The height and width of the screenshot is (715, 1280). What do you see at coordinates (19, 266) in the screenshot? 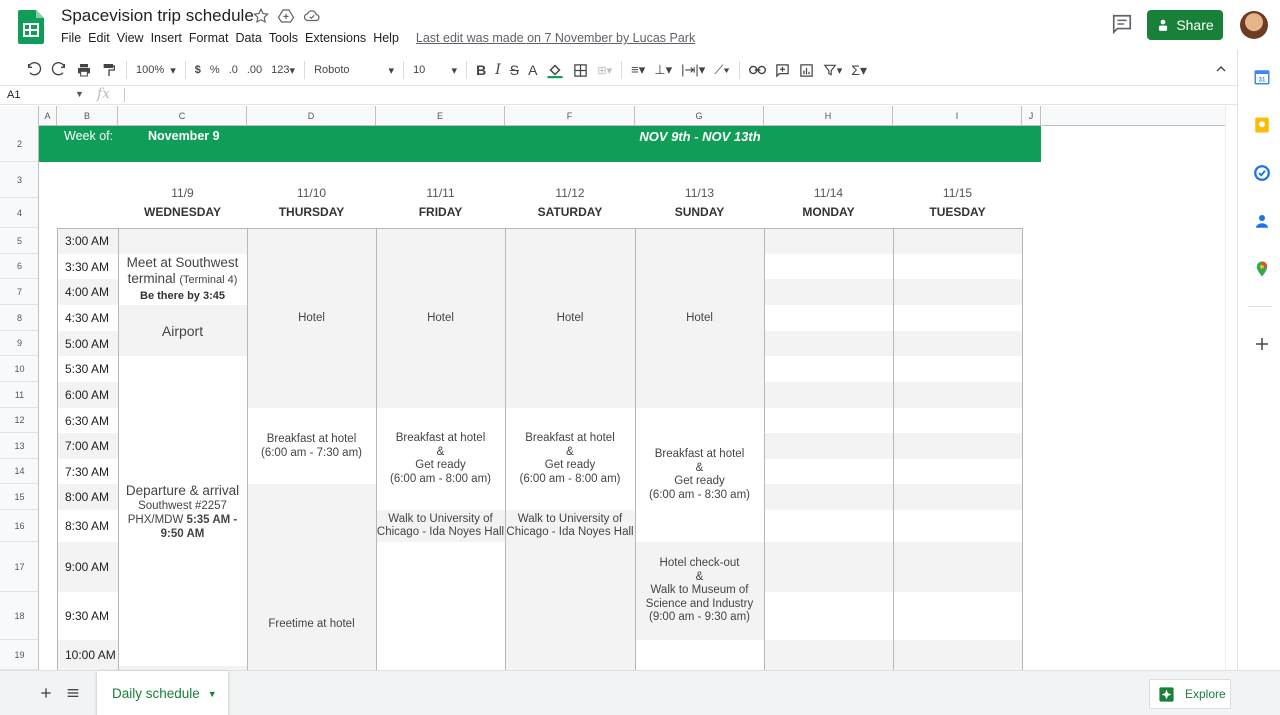
I see `row-header: 6` at bounding box center [19, 266].